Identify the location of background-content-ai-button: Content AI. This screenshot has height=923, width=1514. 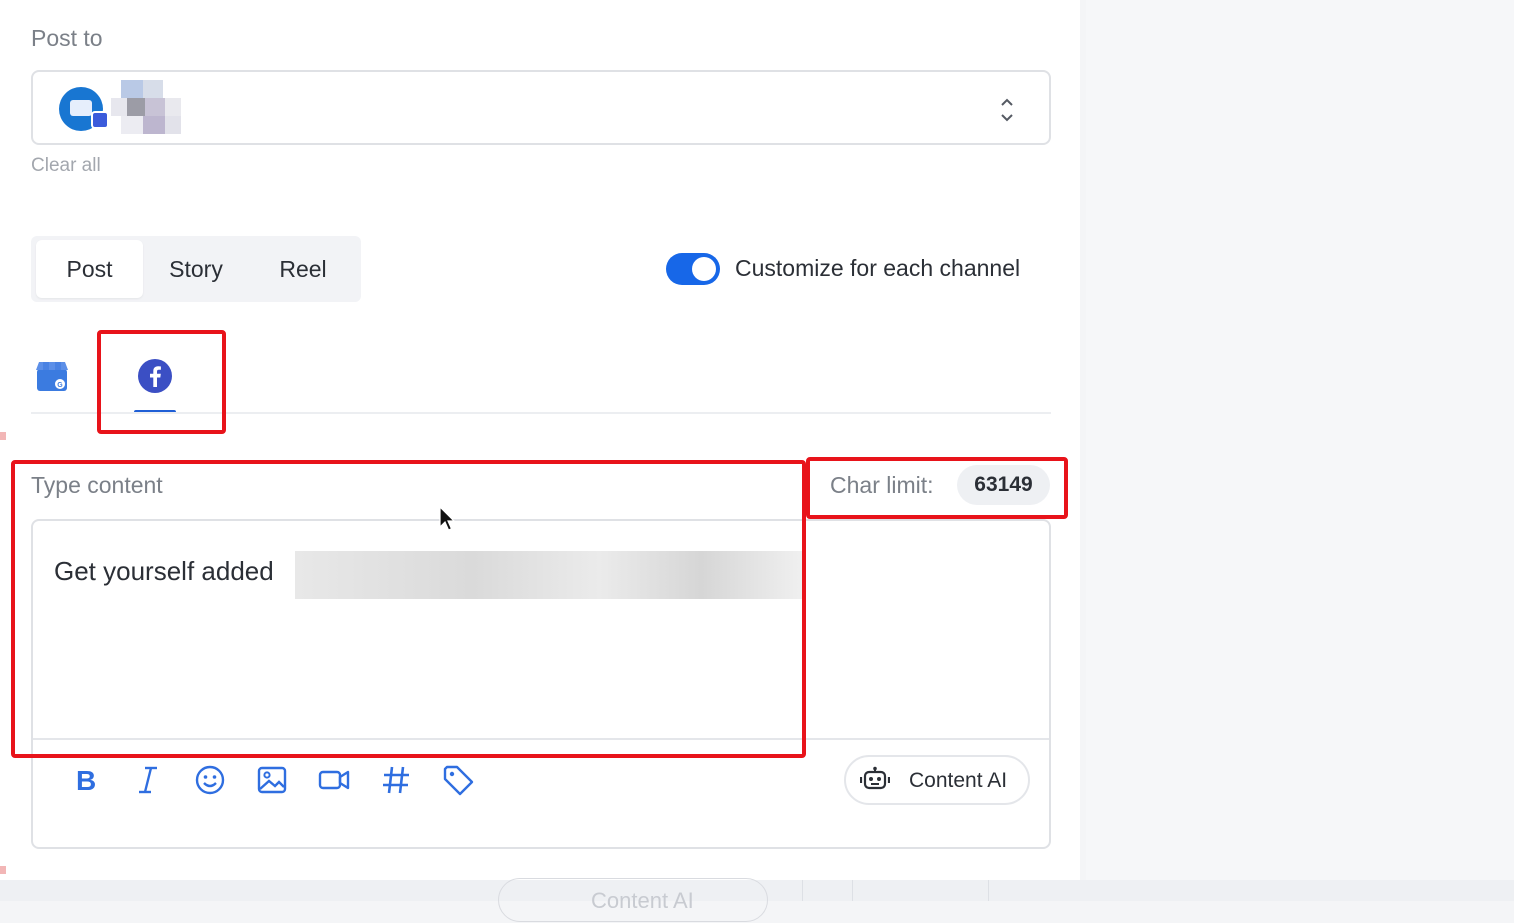
(633, 900).